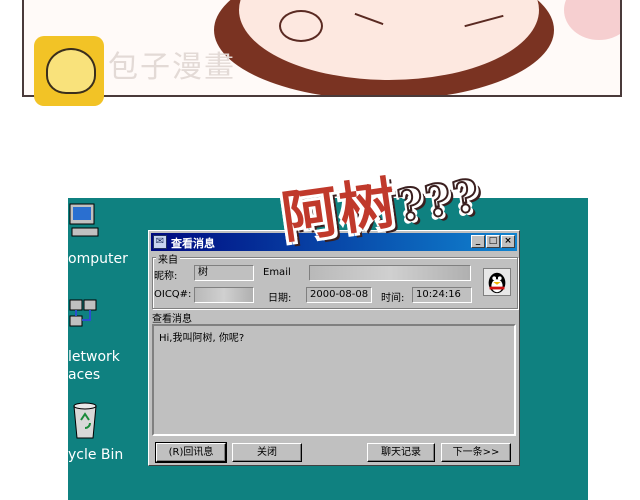 The height and width of the screenshot is (500, 640). What do you see at coordinates (476, 452) in the screenshot?
I see `next-message-button: 下一条>>` at bounding box center [476, 452].